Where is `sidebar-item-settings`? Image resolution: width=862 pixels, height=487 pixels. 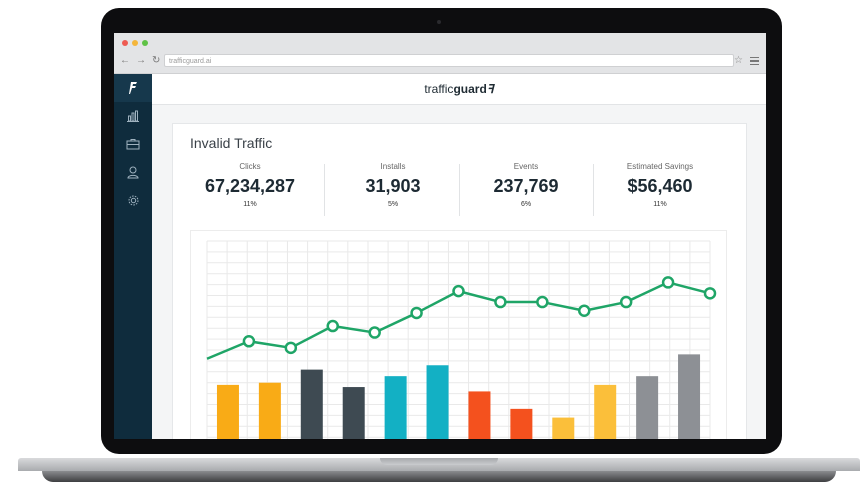
sidebar-item-settings is located at coordinates (133, 200).